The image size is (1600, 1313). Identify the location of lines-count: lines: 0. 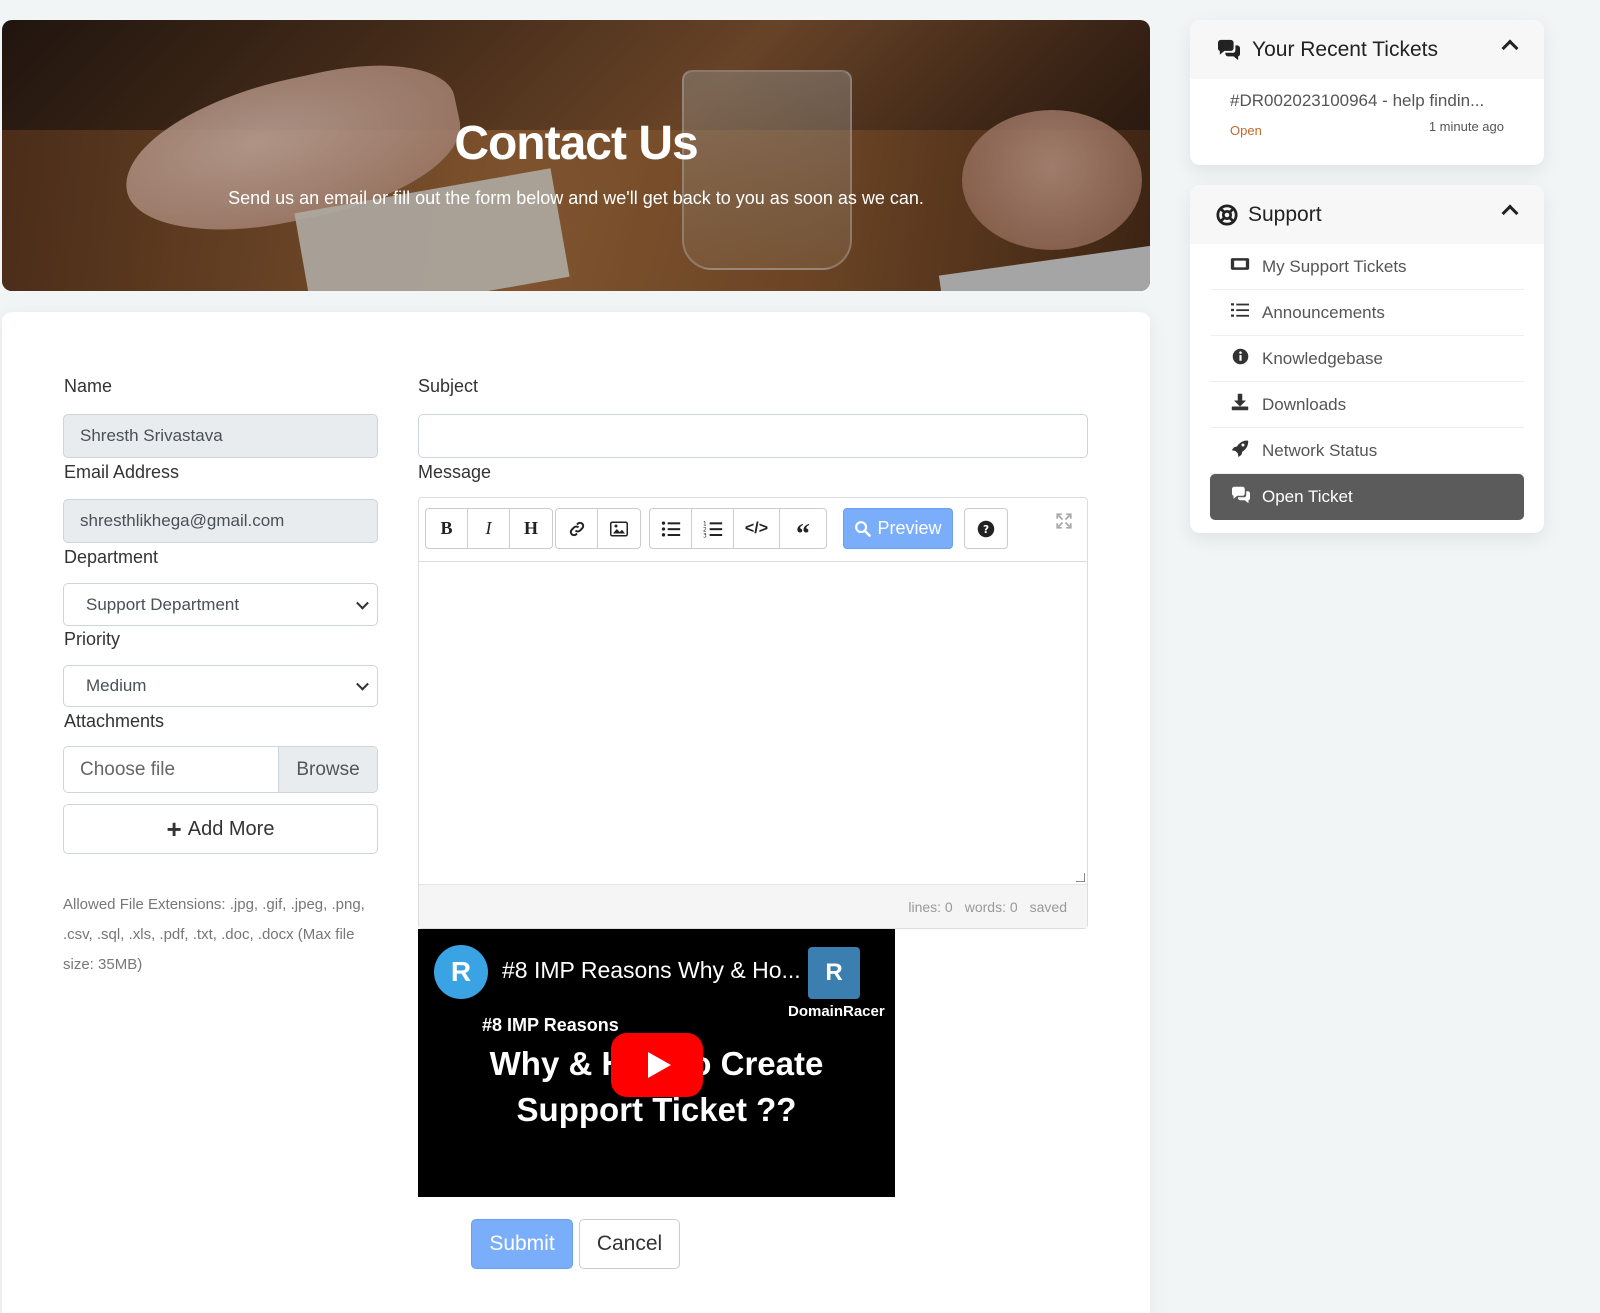
(930, 906).